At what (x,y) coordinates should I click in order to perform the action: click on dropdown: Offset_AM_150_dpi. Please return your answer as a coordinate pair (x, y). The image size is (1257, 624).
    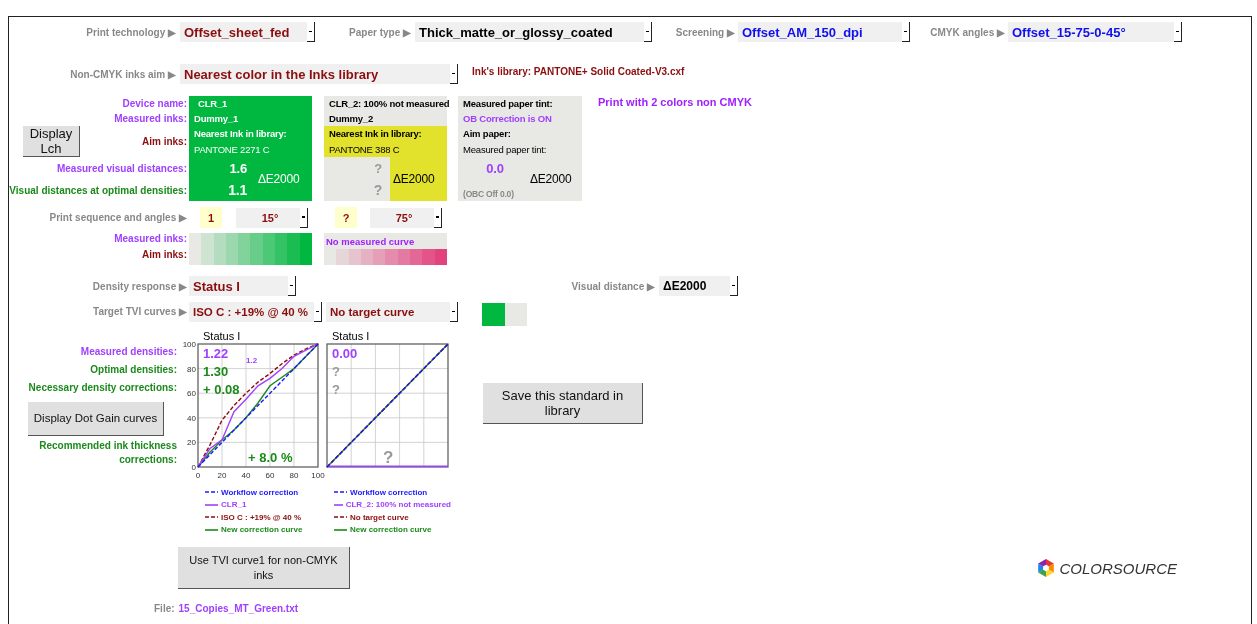
    Looking at the image, I should click on (824, 32).